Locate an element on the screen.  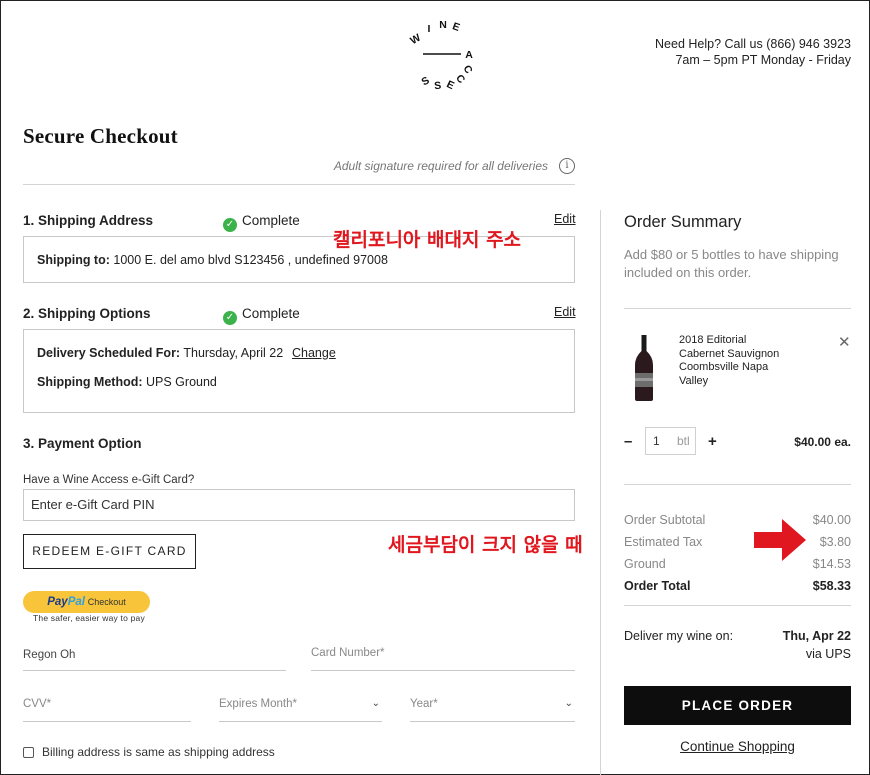
shipping-value: $14.53 is located at coordinates (831, 564).